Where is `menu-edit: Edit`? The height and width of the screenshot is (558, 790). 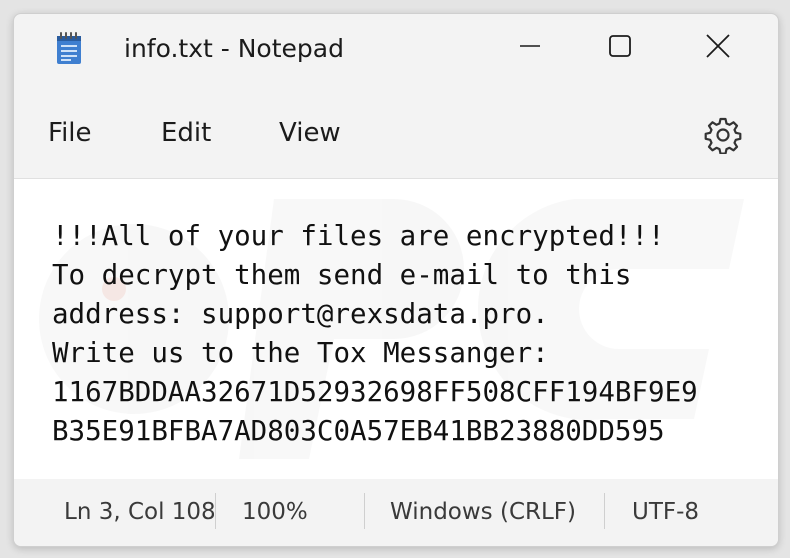
menu-edit: Edit is located at coordinates (186, 133).